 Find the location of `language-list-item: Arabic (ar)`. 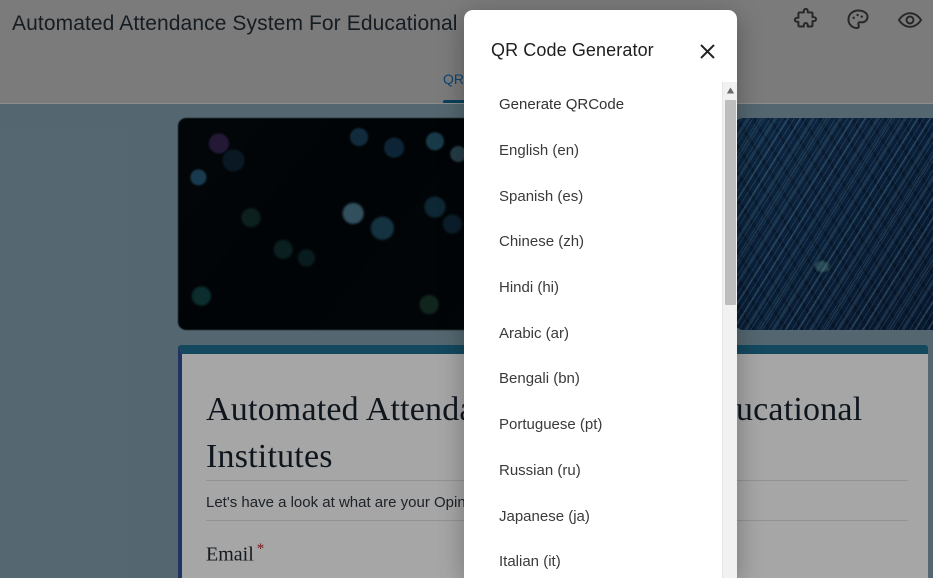

language-list-item: Arabic (ar) is located at coordinates (593, 333).